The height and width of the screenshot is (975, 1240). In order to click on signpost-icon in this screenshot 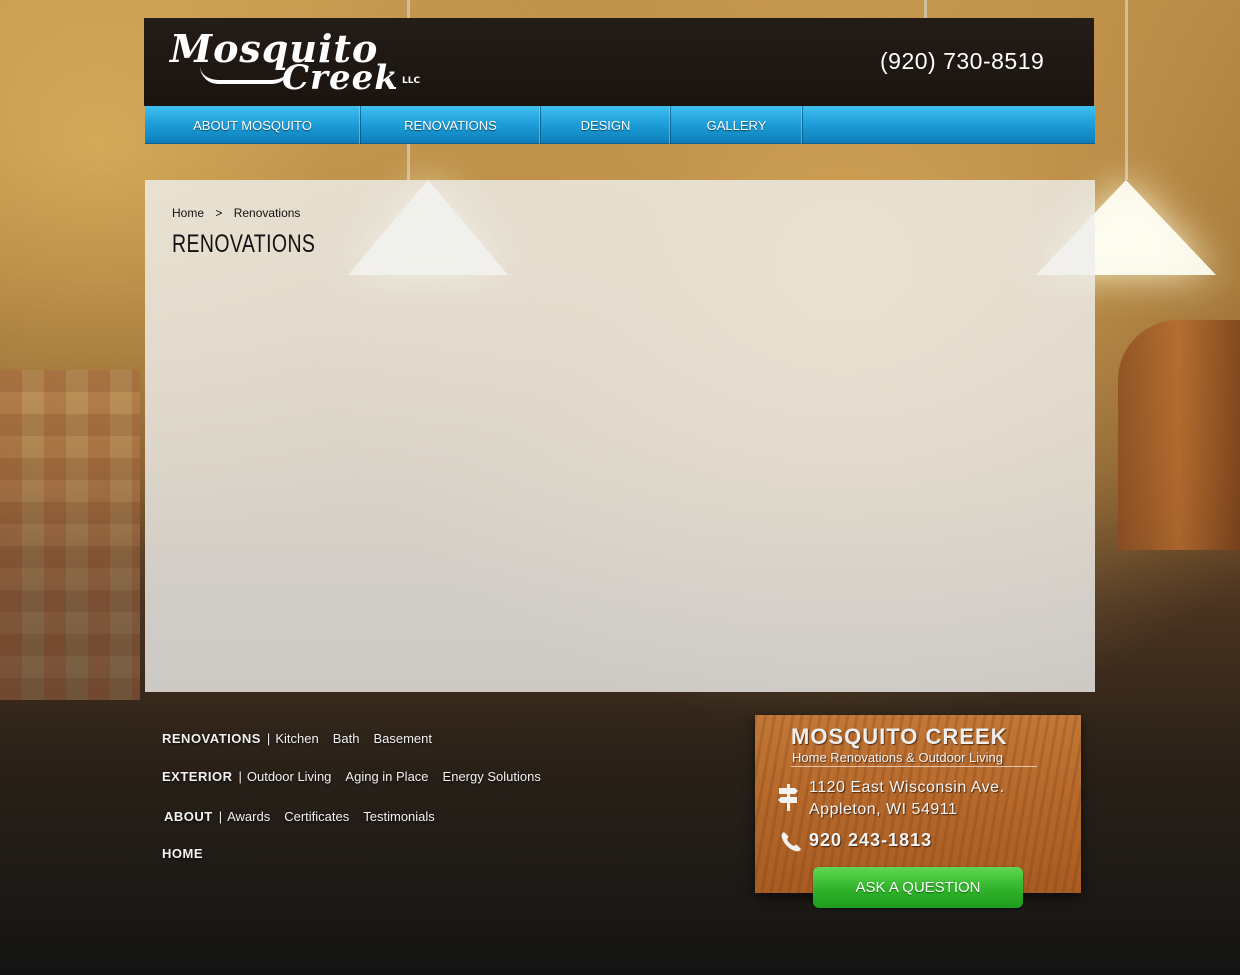, I will do `click(788, 797)`.